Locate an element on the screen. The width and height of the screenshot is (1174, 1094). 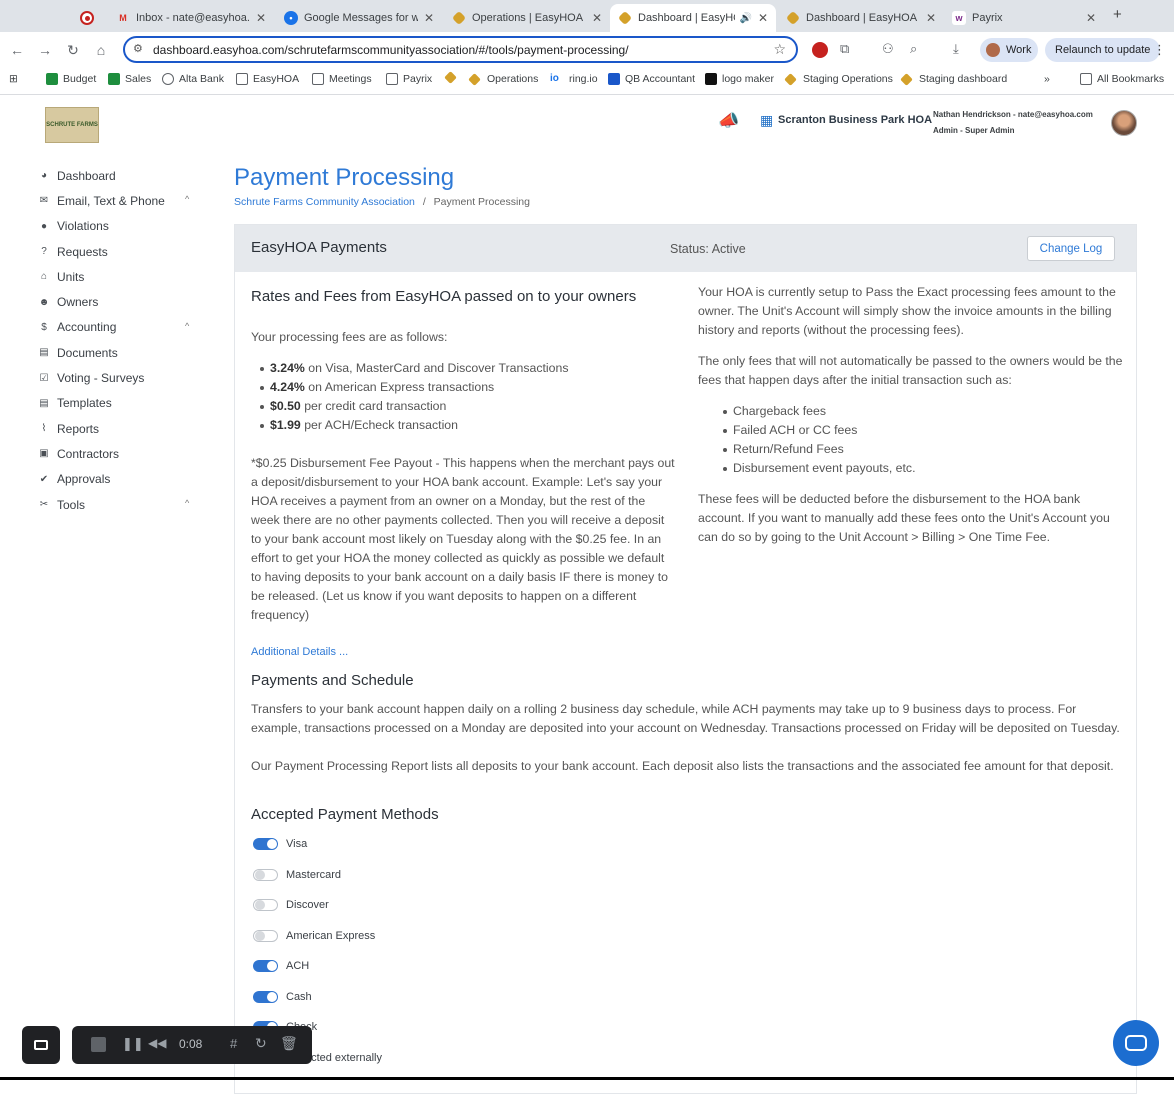
bookmark-label: Payrix is located at coordinates (418, 79).